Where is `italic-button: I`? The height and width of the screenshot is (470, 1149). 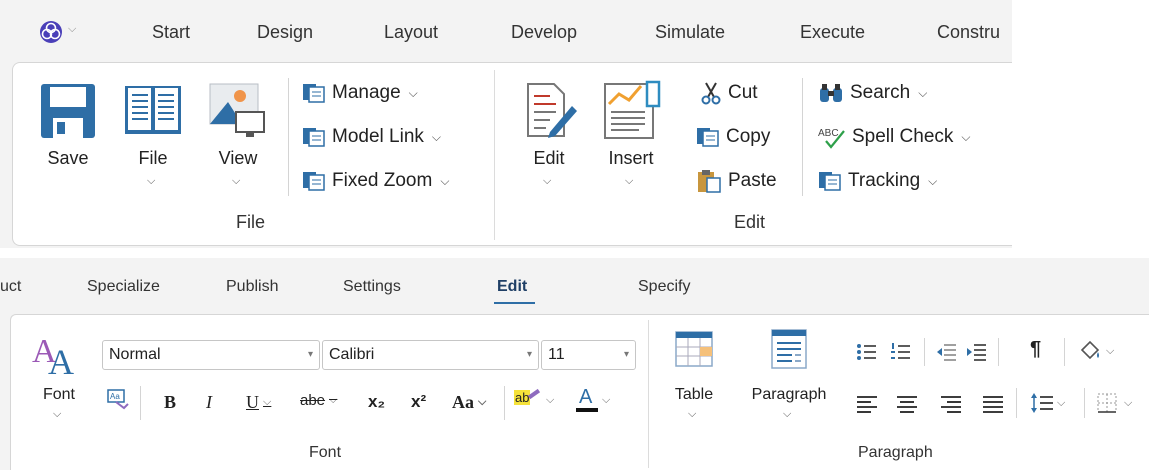
italic-button: I is located at coordinates (209, 402).